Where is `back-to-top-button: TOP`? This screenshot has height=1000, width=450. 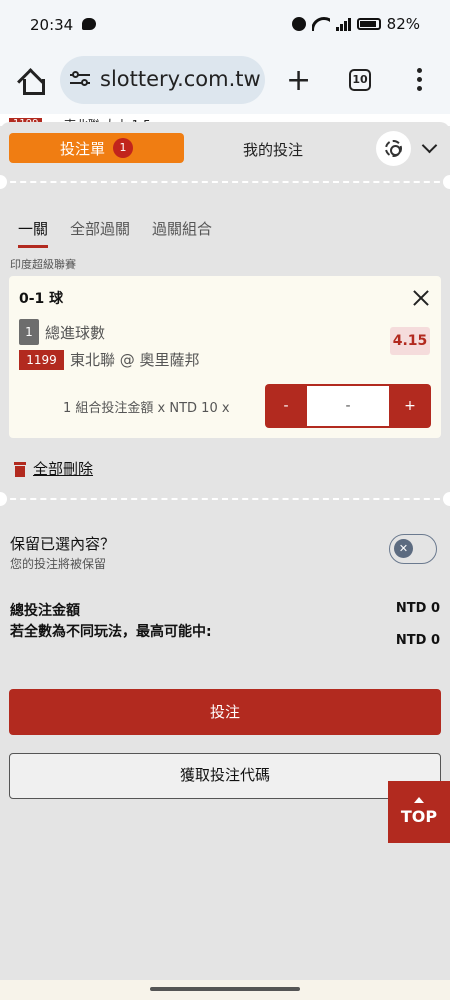
back-to-top-button: TOP is located at coordinates (419, 812).